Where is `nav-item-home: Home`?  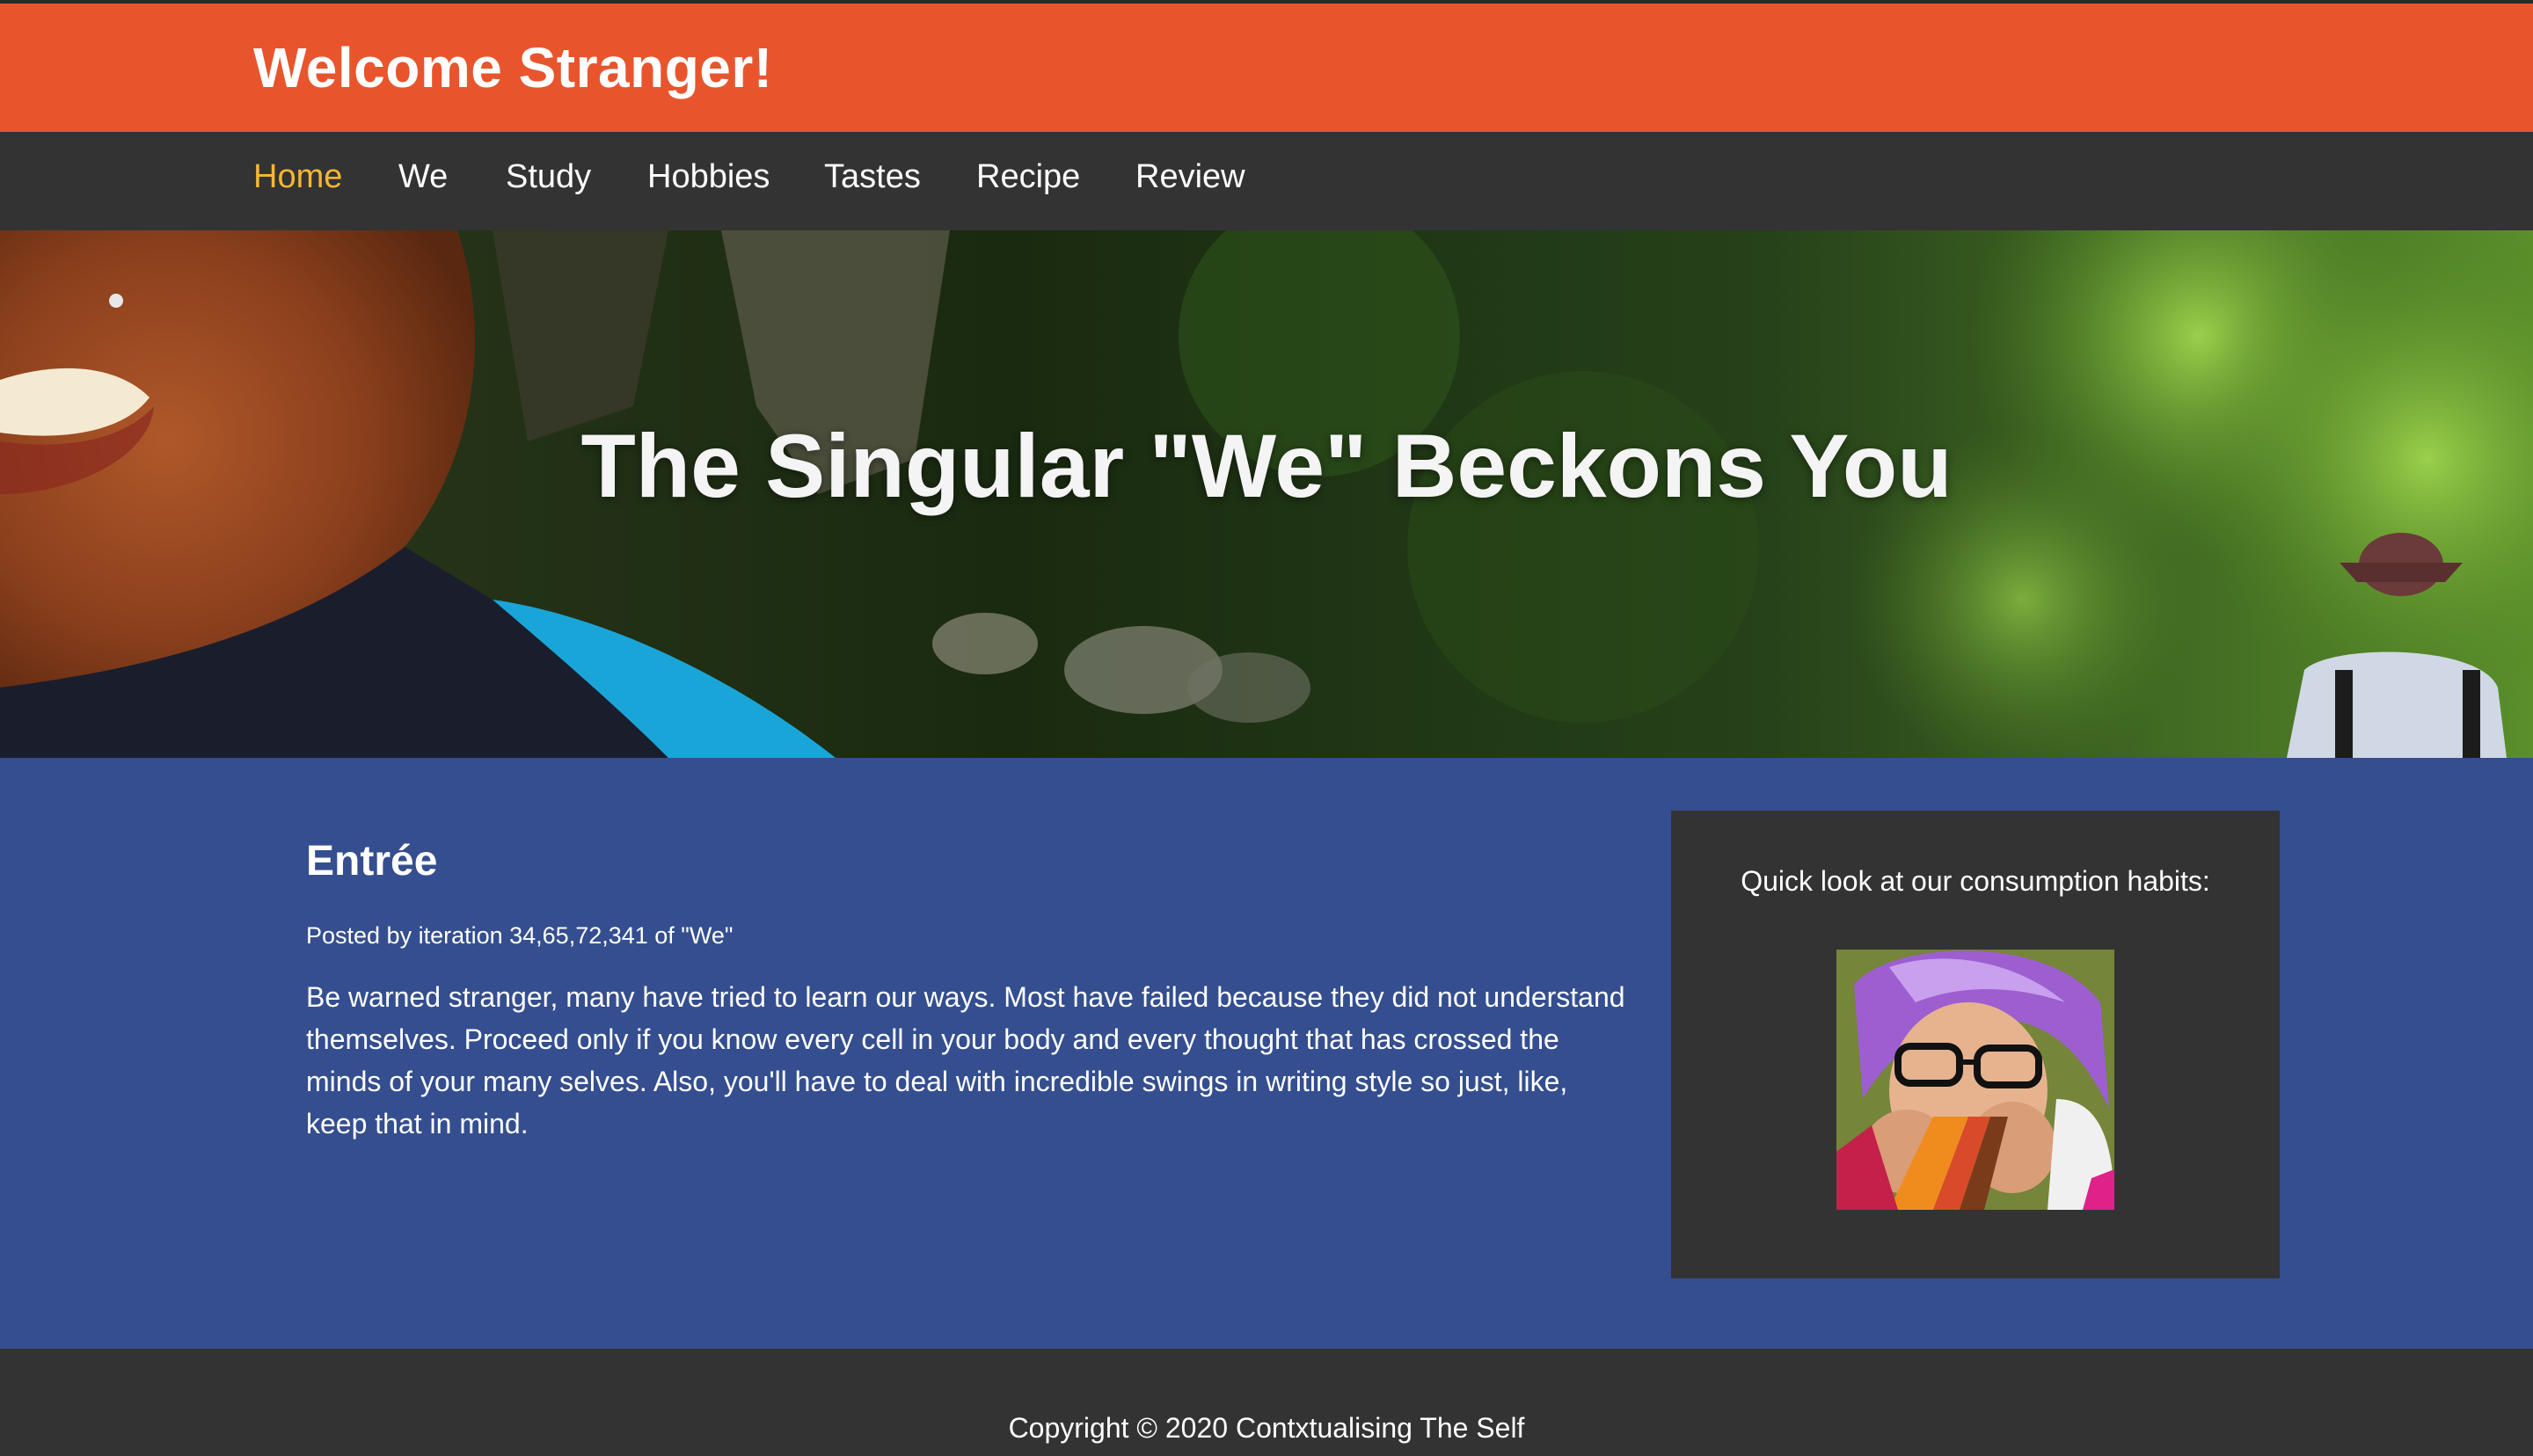 nav-item-home: Home is located at coordinates (298, 177).